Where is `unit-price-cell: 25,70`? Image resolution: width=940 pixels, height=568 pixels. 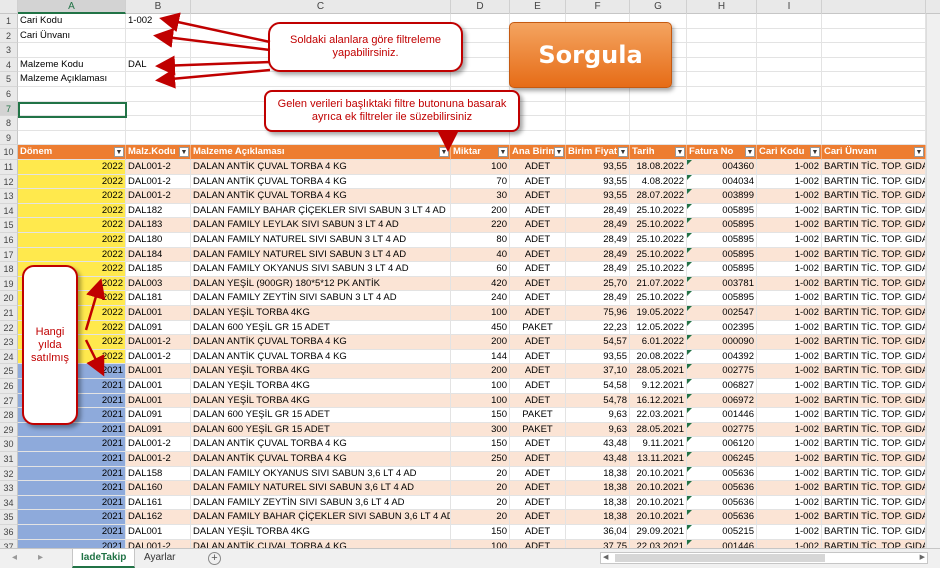 unit-price-cell: 25,70 is located at coordinates (598, 284).